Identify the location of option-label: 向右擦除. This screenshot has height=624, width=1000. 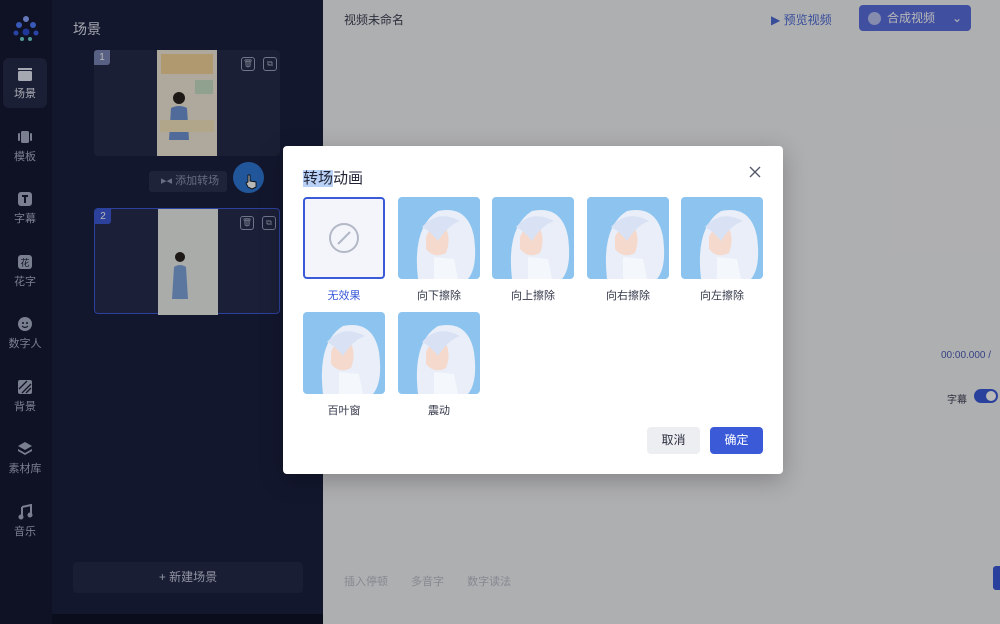
(628, 296).